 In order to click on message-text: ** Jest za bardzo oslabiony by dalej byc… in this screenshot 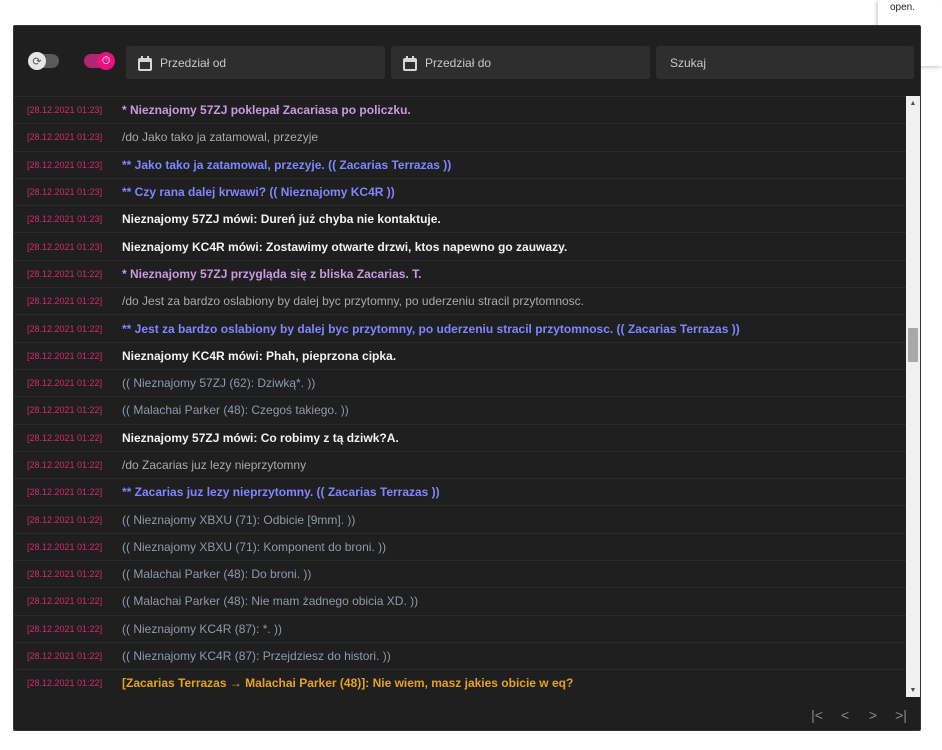, I will do `click(431, 328)`.